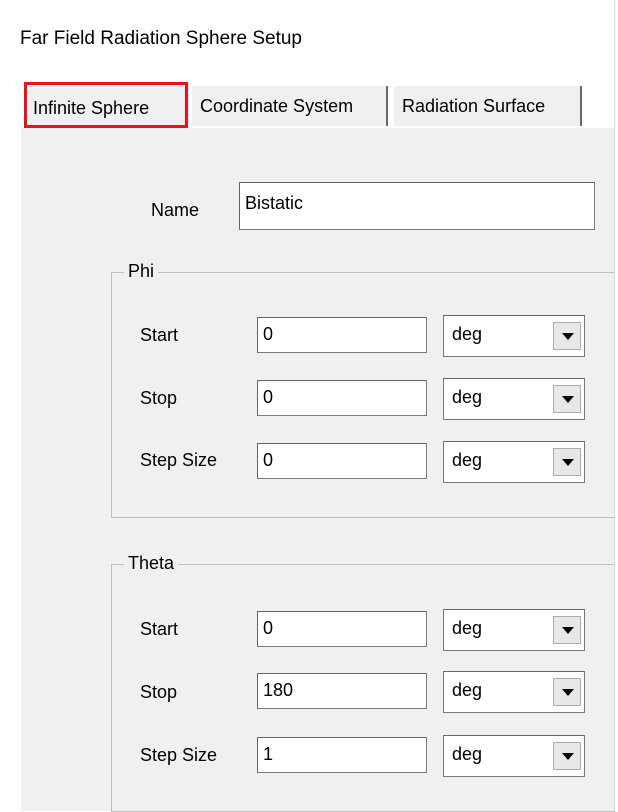  I want to click on theta-stop-label: Stop, so click(159, 692).